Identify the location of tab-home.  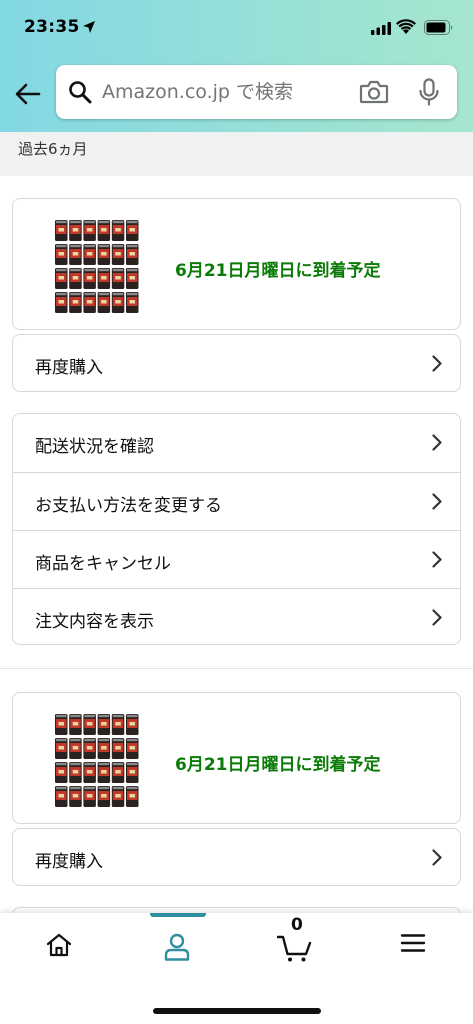
(59, 948).